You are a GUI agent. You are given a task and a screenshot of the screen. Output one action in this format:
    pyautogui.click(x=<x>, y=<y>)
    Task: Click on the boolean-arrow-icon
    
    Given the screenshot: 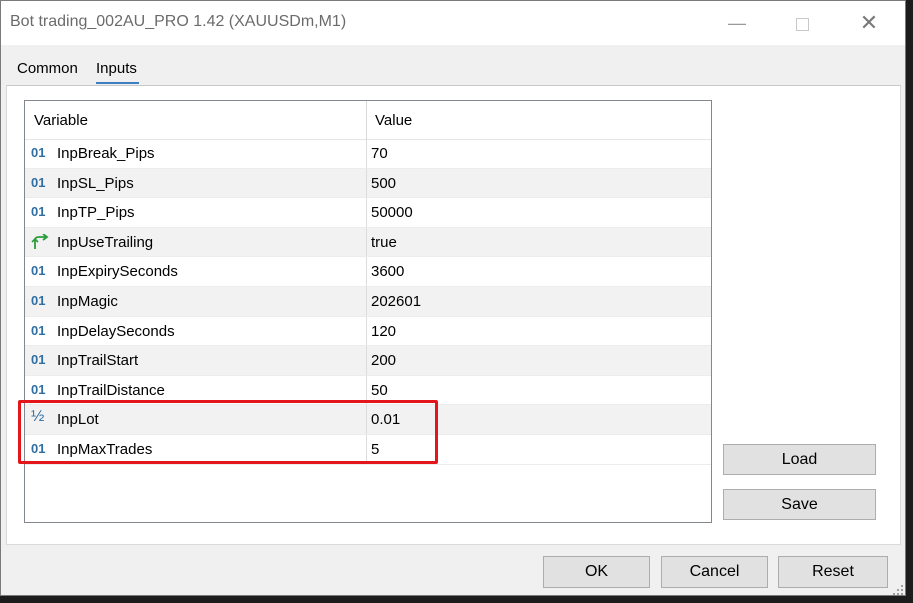 What is the action you would take?
    pyautogui.click(x=41, y=241)
    